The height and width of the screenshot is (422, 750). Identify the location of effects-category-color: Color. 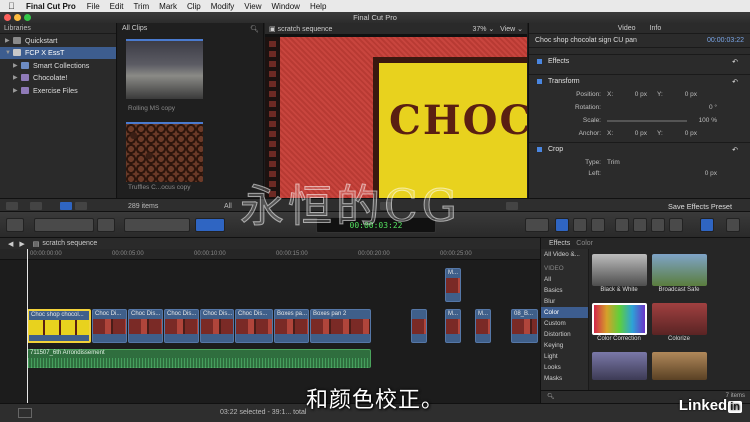
(564, 312).